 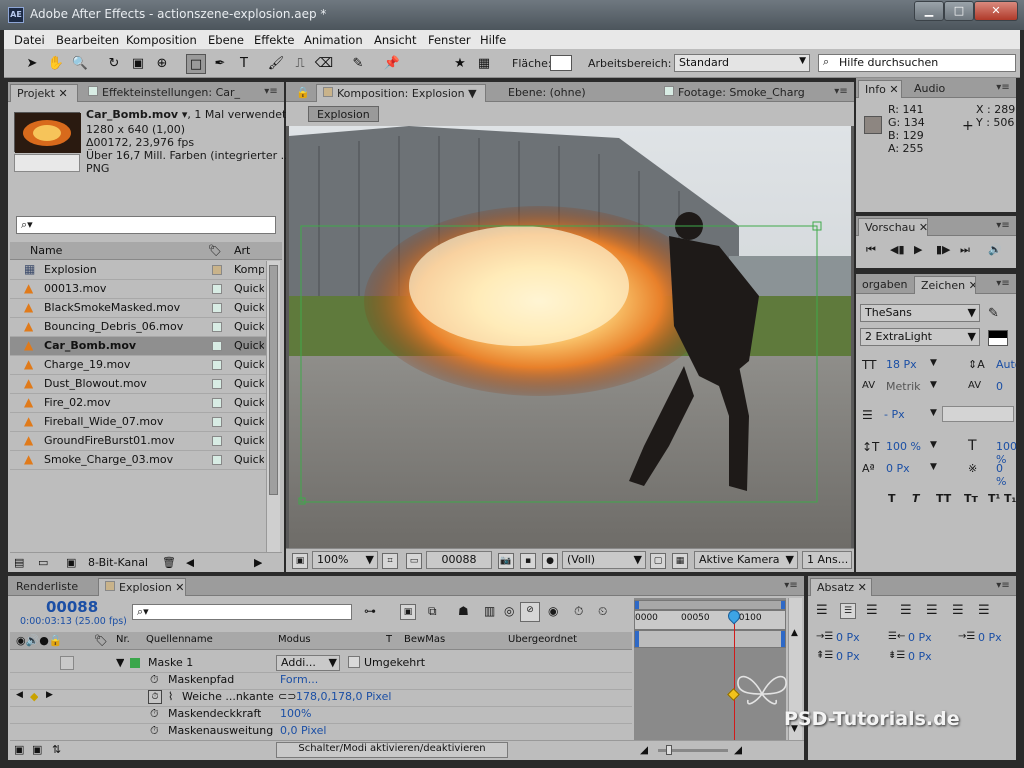 What do you see at coordinates (783, 639) in the screenshot?
I see `duration-end-handle` at bounding box center [783, 639].